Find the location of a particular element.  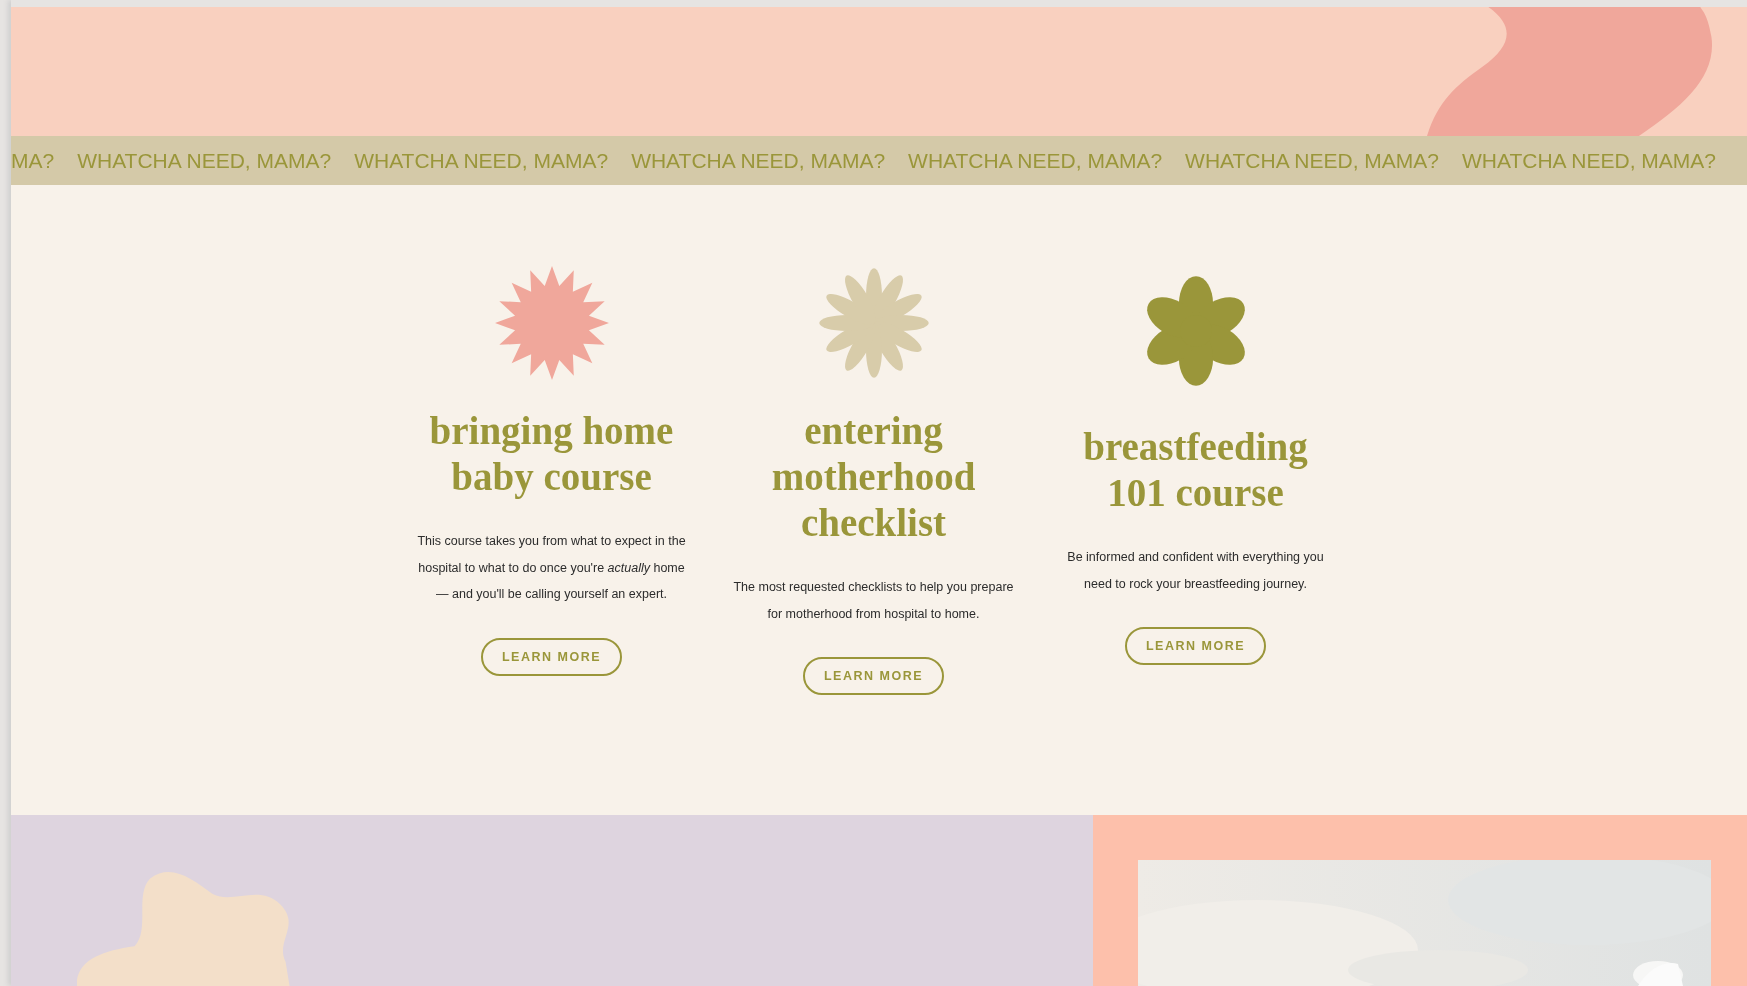

course-description: This course takes you from what to expect in the hospital to what to do once you're actually home — and you'll be calling yourself an expert. is located at coordinates (551, 568).